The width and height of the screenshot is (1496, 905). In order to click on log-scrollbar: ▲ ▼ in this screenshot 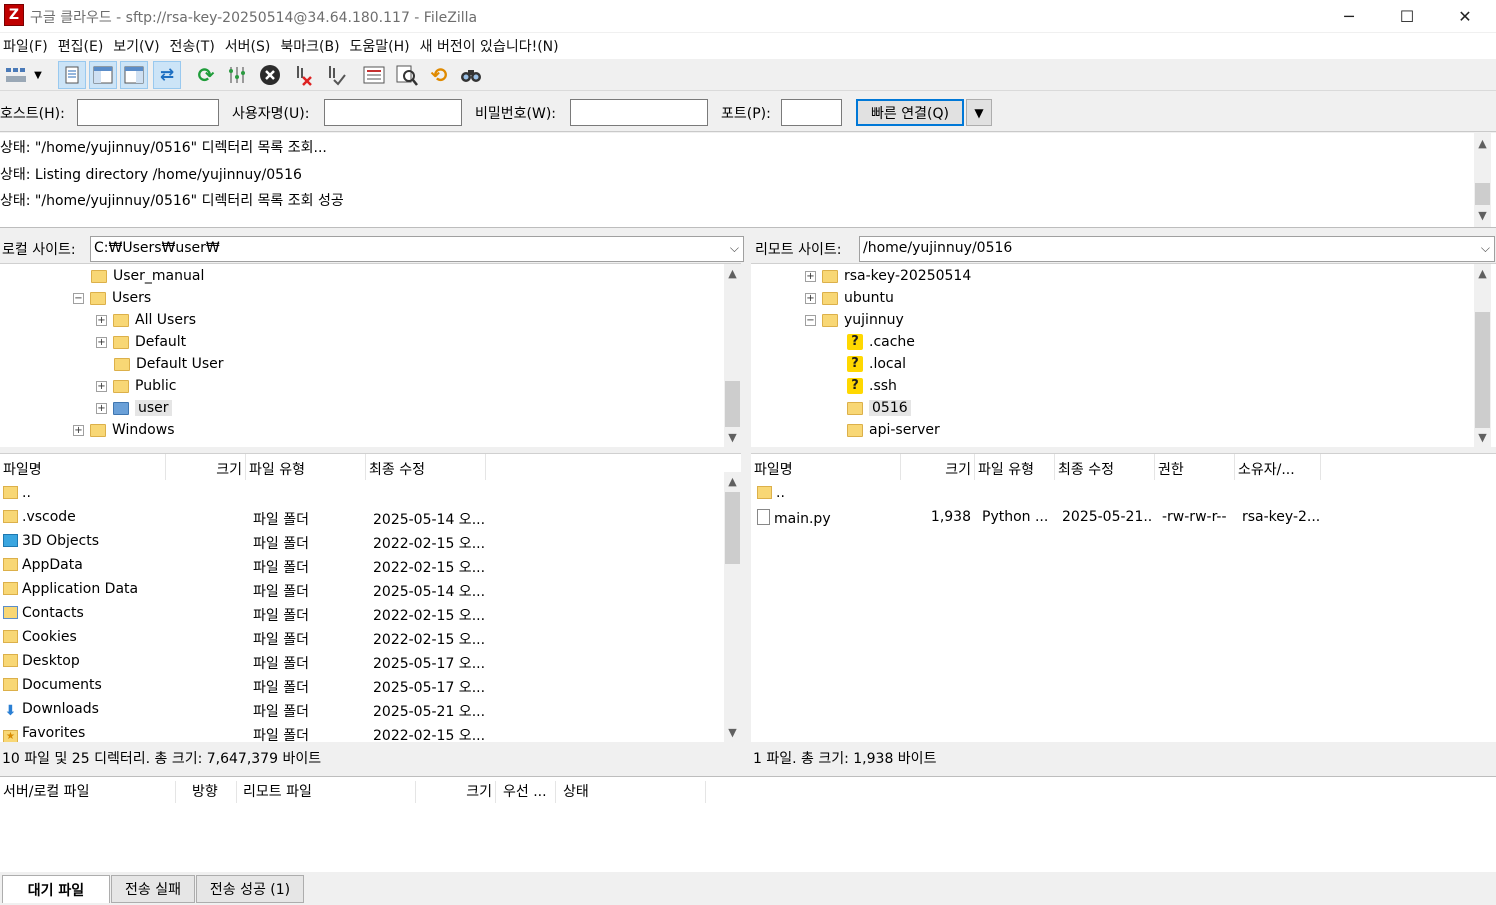, I will do `click(1482, 180)`.